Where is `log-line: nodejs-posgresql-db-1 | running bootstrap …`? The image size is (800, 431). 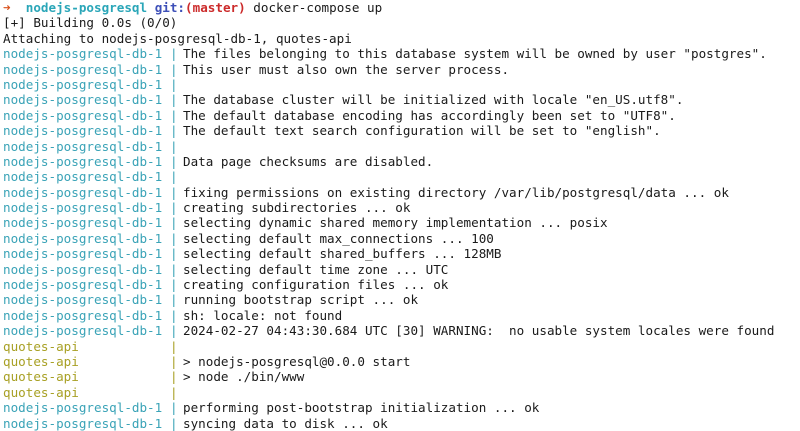 log-line: nodejs-posgresql-db-1 | running bootstrap … is located at coordinates (401, 299).